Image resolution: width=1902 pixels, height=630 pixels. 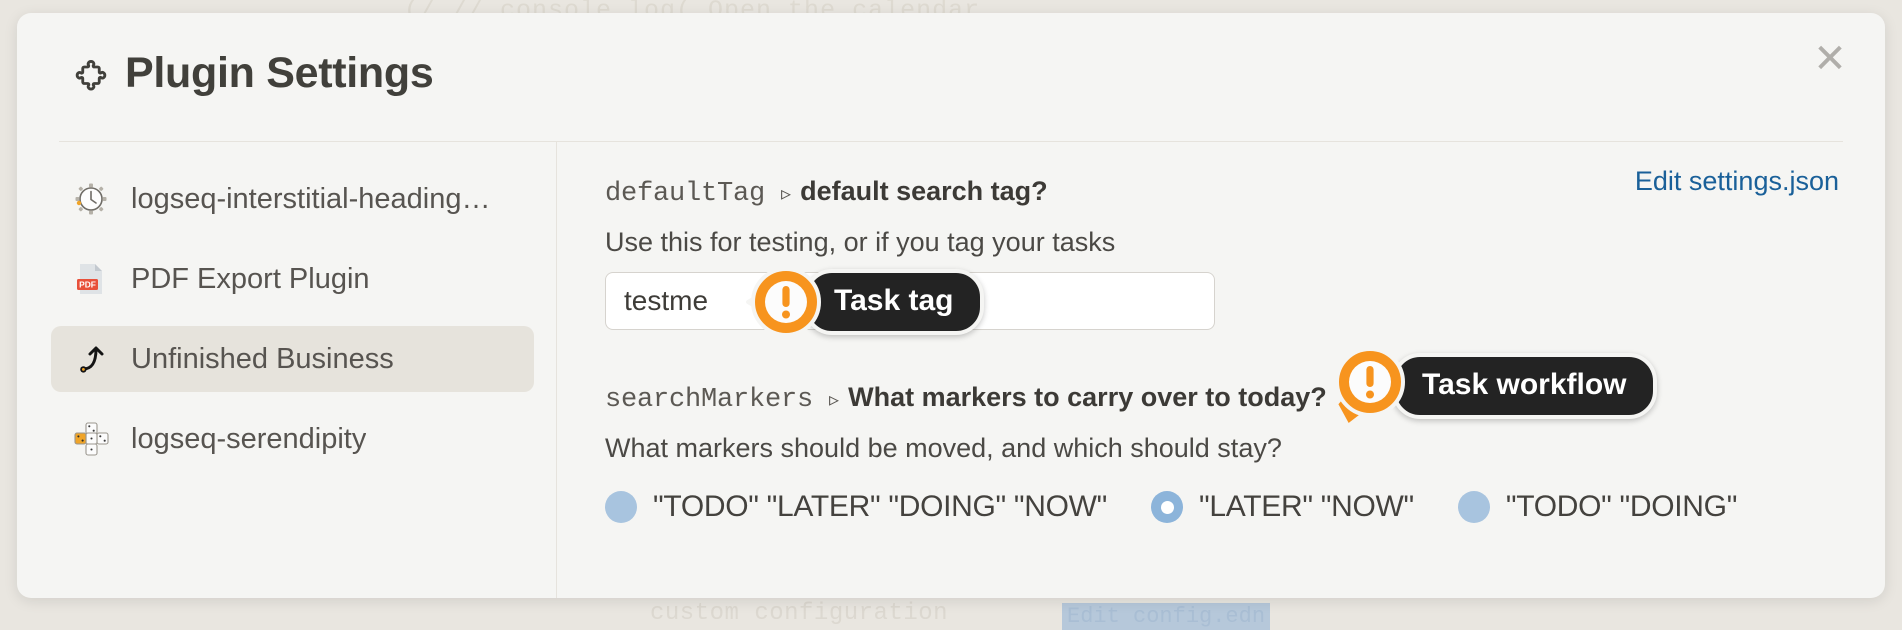 What do you see at coordinates (1306, 506) in the screenshot?
I see `radio-label: "LATER" "NOW"` at bounding box center [1306, 506].